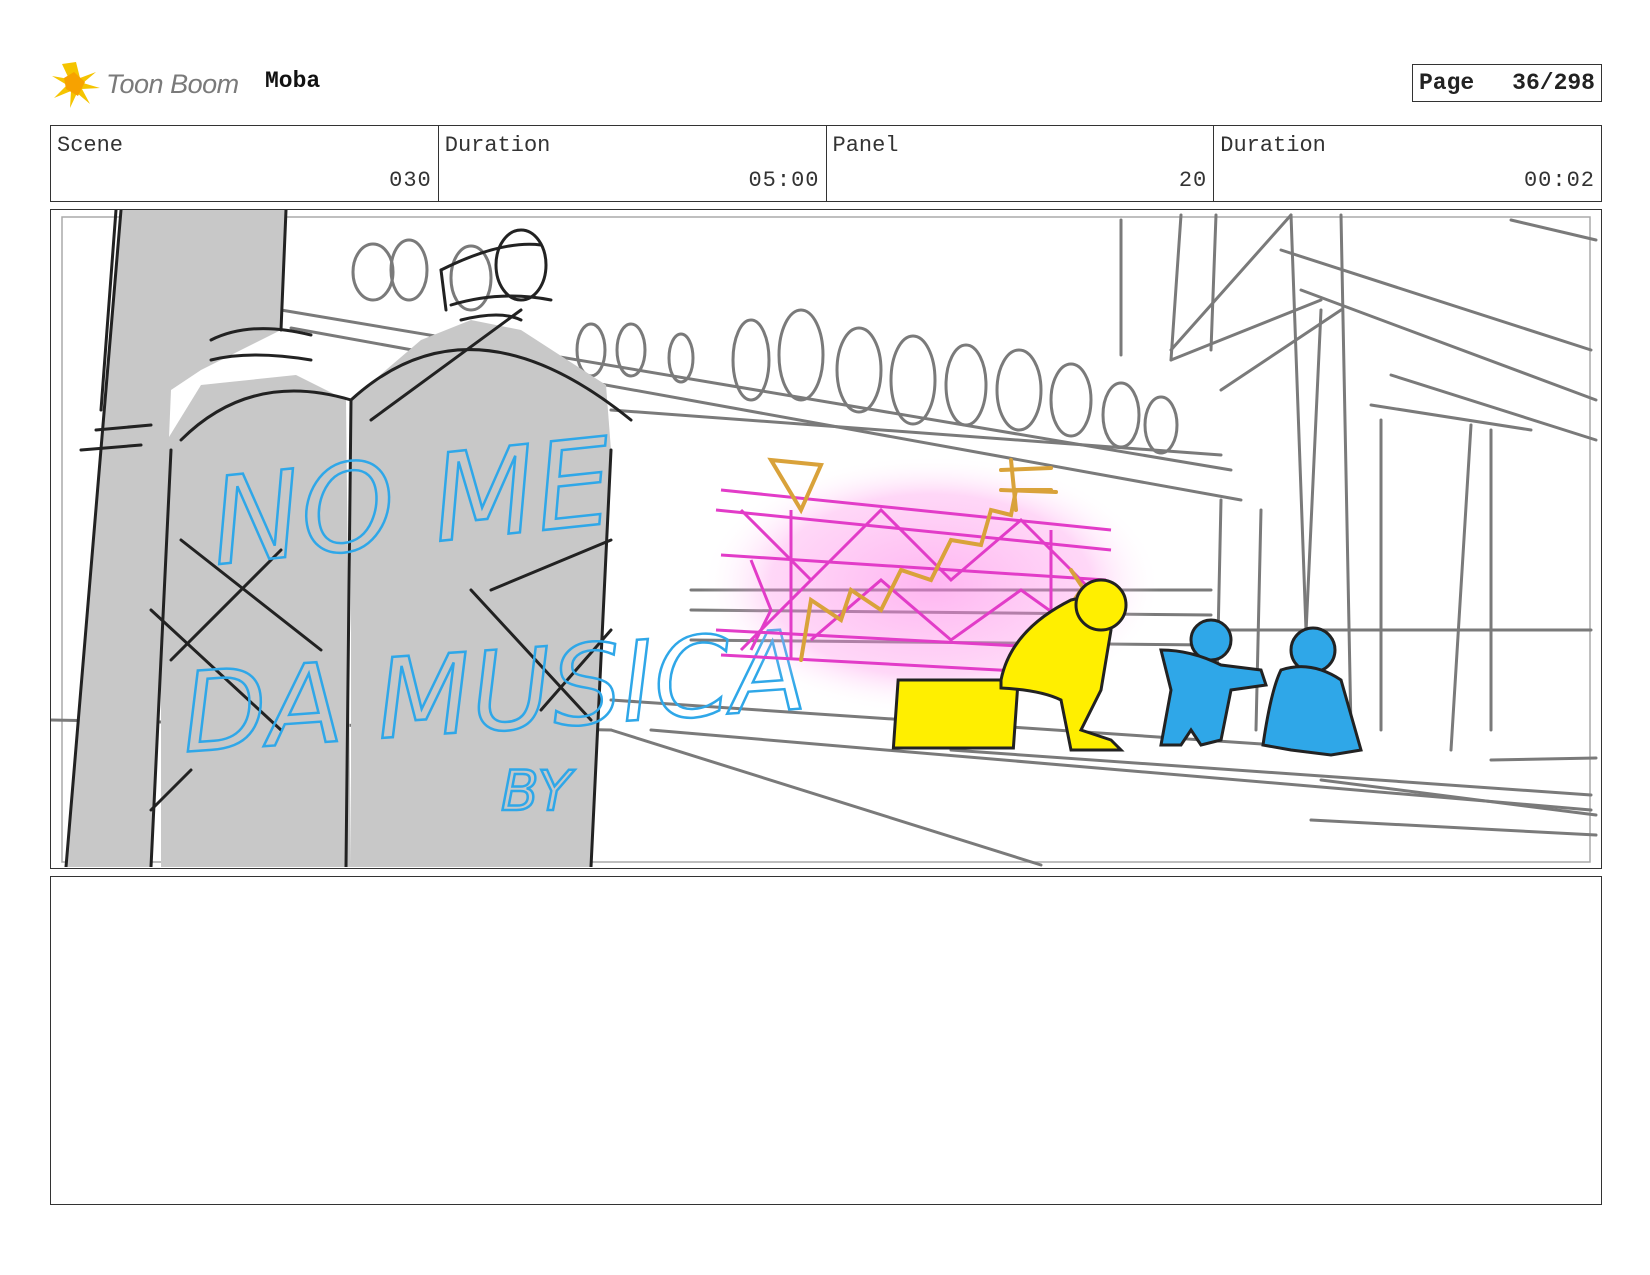 The image size is (1650, 1275). What do you see at coordinates (76, 85) in the screenshot?
I see `starburst-icon` at bounding box center [76, 85].